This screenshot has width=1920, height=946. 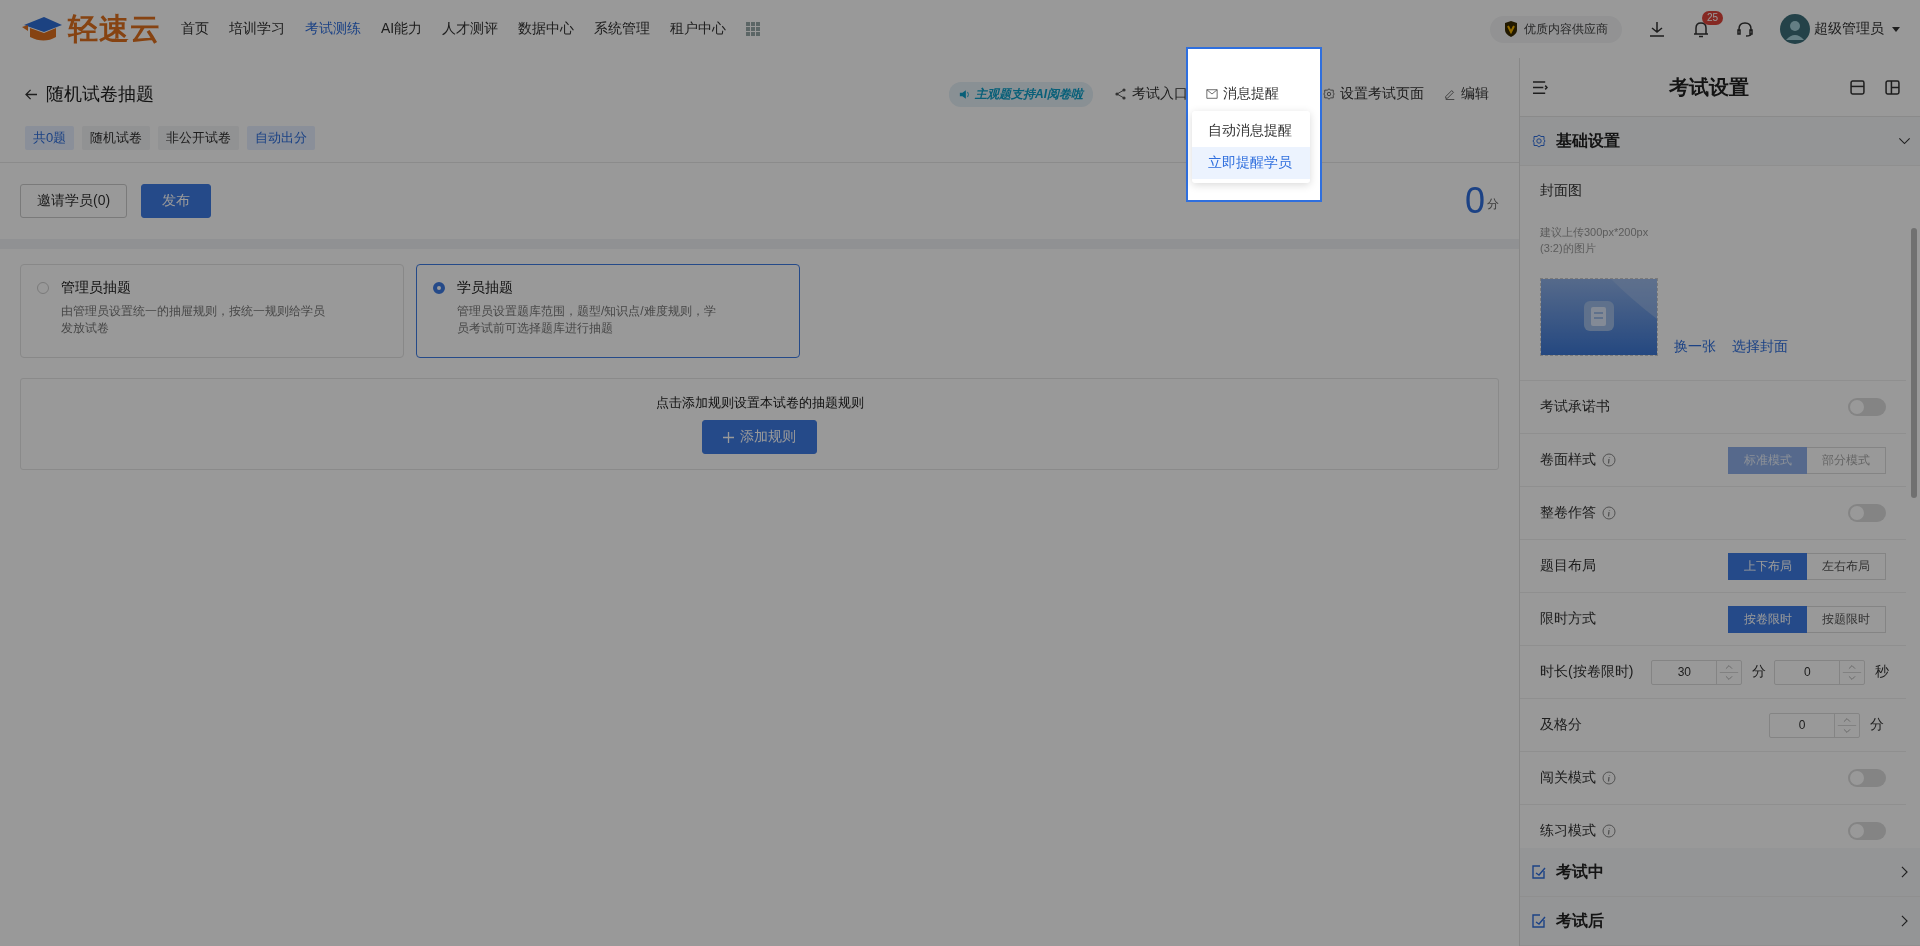 What do you see at coordinates (176, 201) in the screenshot?
I see `publish-button: 发布` at bounding box center [176, 201].